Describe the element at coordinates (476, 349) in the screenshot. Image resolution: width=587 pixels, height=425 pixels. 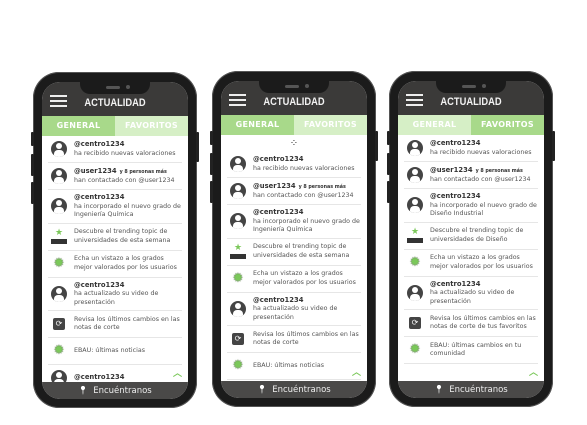
I see `feed-message: EBAU: últimas cambios en tu comunidad` at that location.